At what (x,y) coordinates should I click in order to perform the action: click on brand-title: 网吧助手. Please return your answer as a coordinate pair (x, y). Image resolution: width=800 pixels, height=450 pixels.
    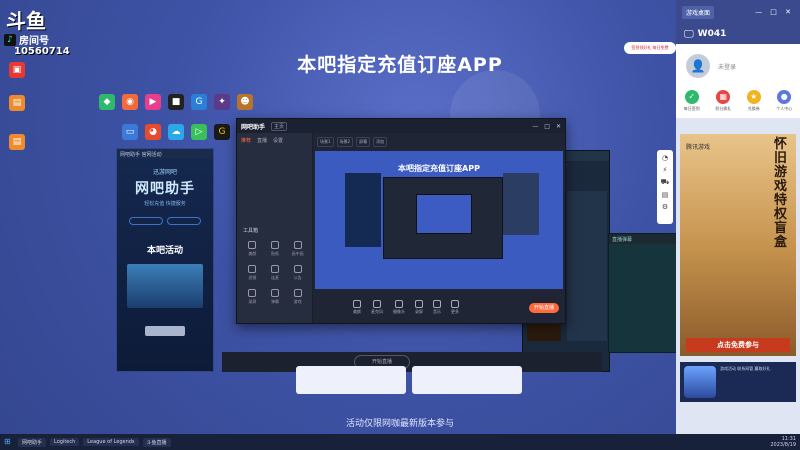
    Looking at the image, I should click on (165, 189).